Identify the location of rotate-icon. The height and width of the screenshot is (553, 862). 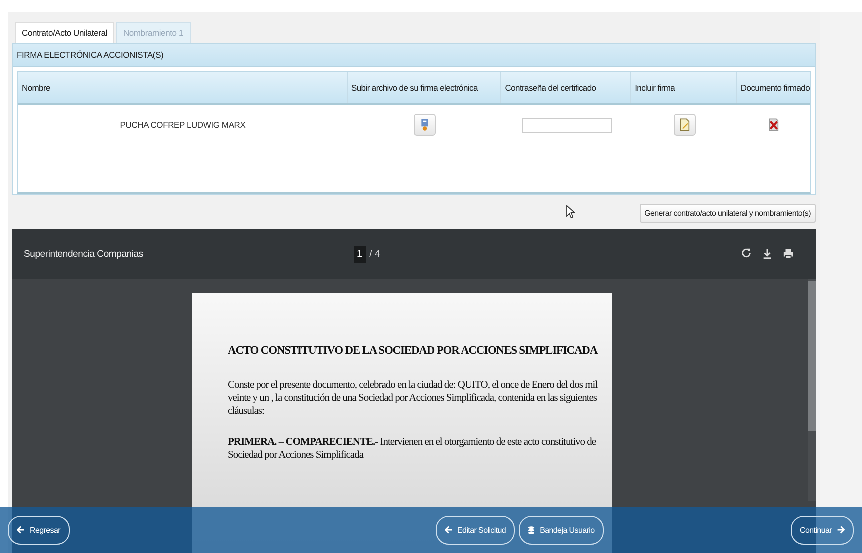
(746, 254).